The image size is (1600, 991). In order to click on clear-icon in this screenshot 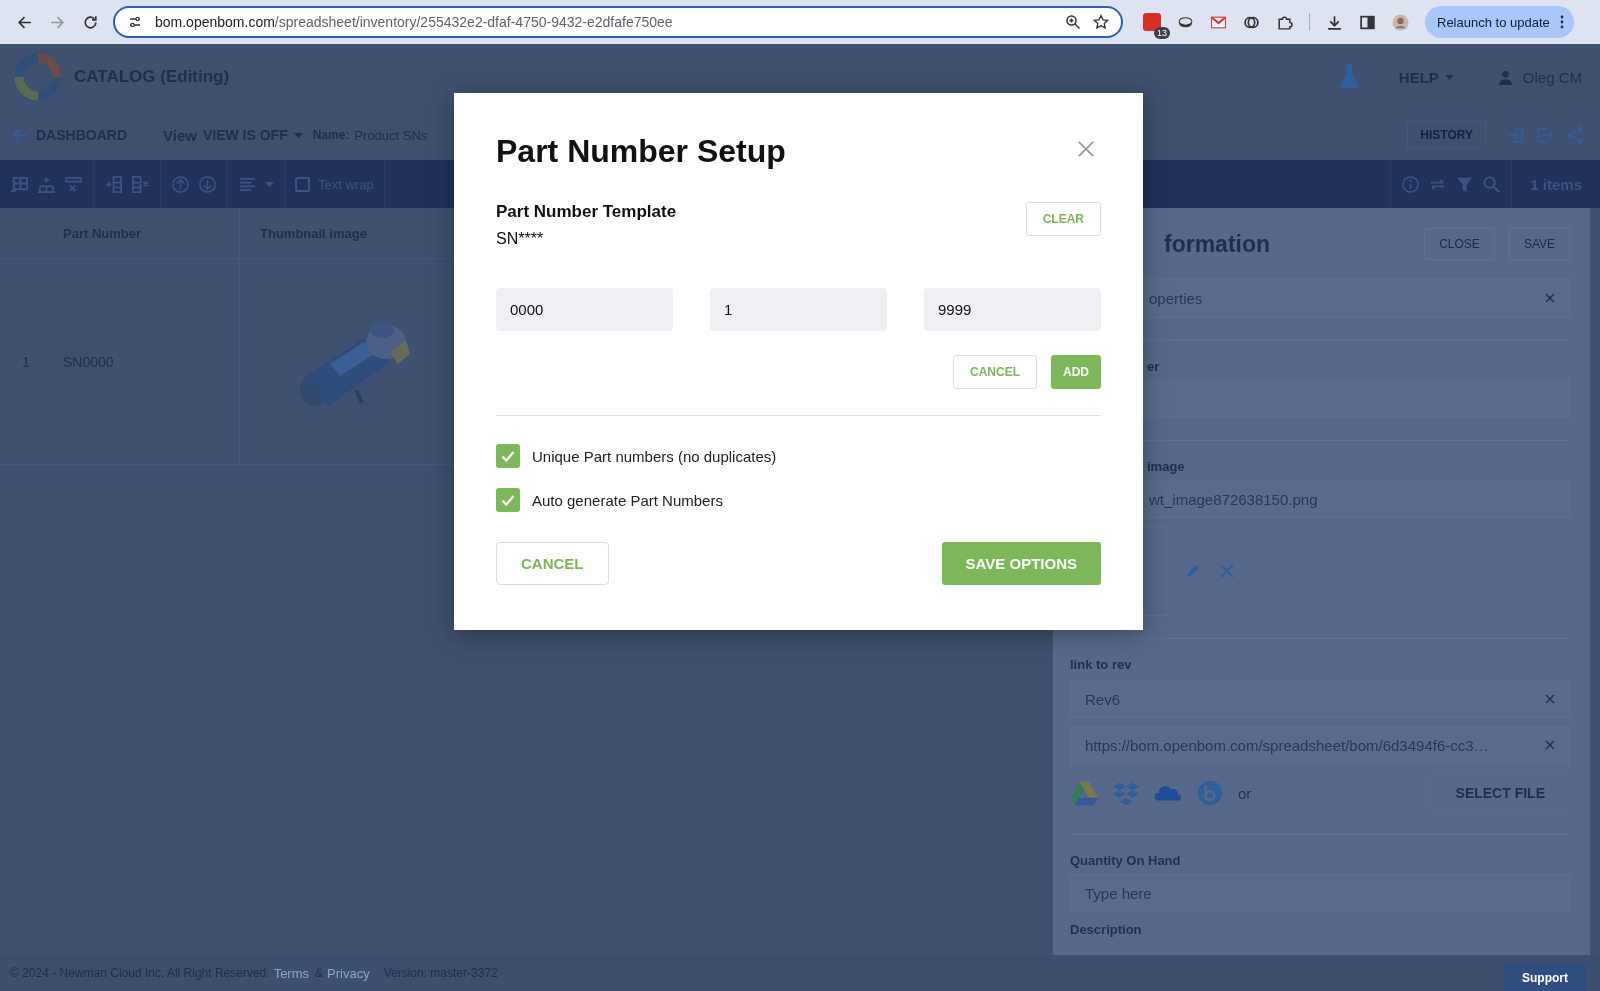, I will do `click(1550, 298)`.